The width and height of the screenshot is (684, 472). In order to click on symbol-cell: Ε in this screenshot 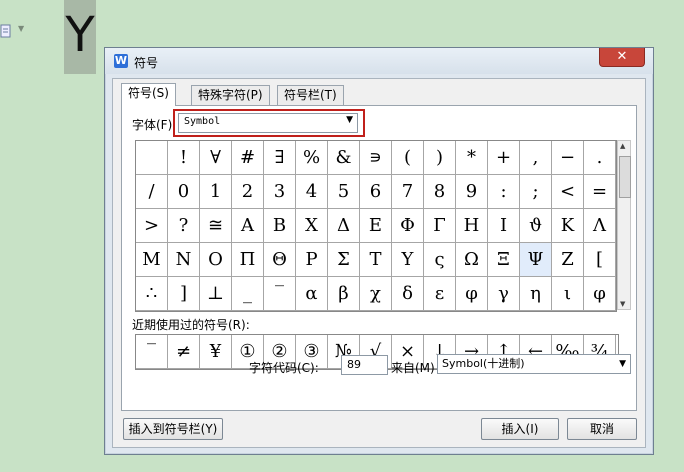, I will do `click(376, 226)`.